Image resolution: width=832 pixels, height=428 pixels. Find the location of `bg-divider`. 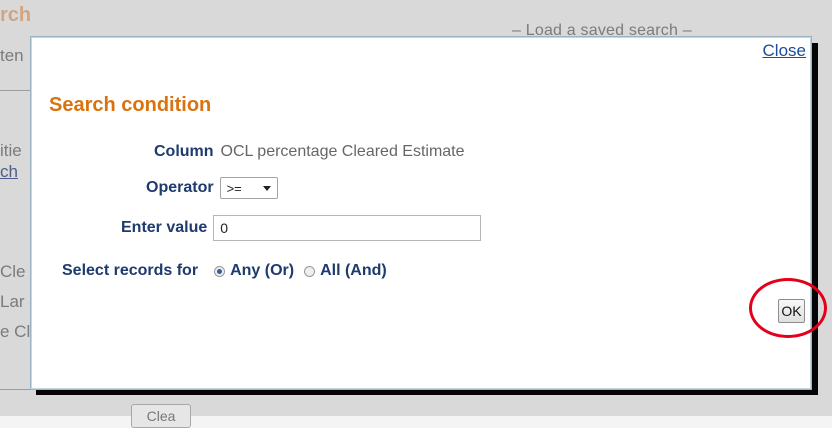

bg-divider is located at coordinates (15, 90).